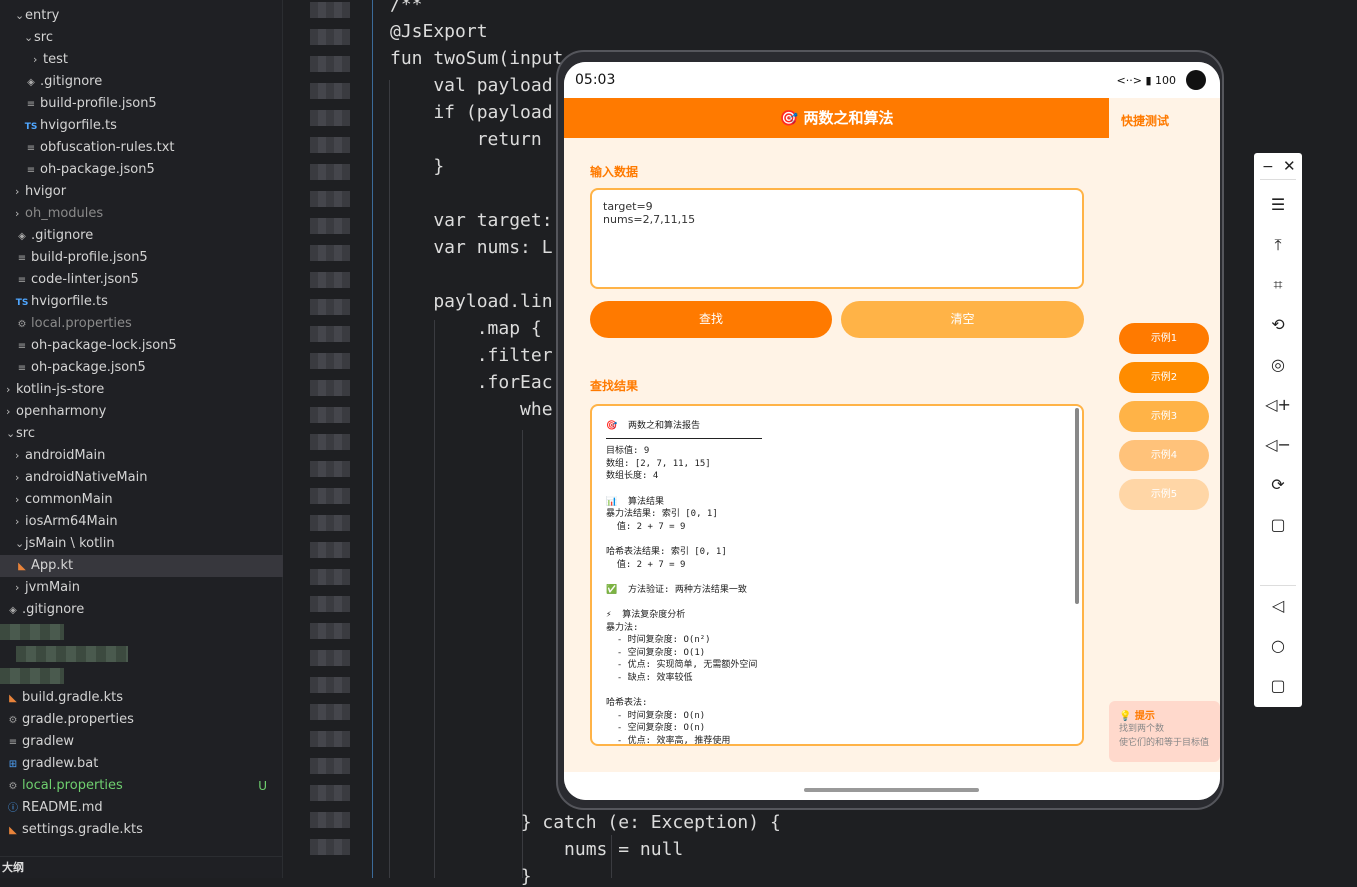 The image size is (1357, 887). Describe the element at coordinates (891, 790) in the screenshot. I see `home-indicator` at that location.